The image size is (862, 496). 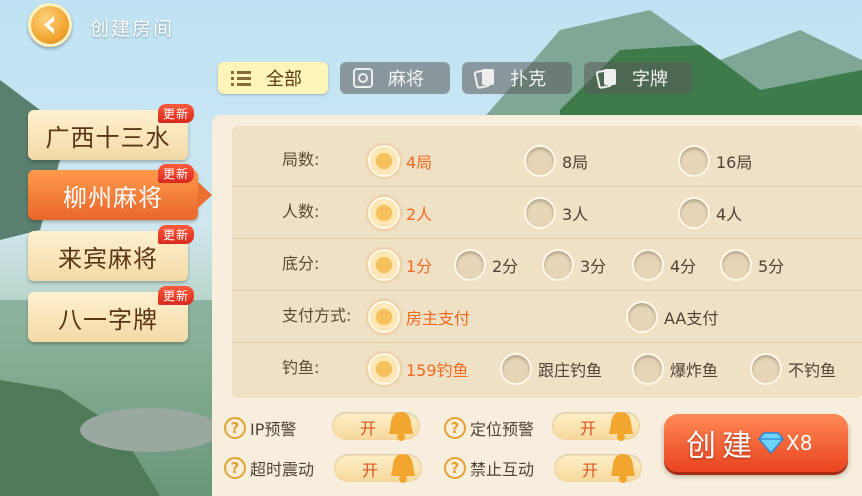 I want to click on game-label: 广西十三水, so click(x=108, y=137).